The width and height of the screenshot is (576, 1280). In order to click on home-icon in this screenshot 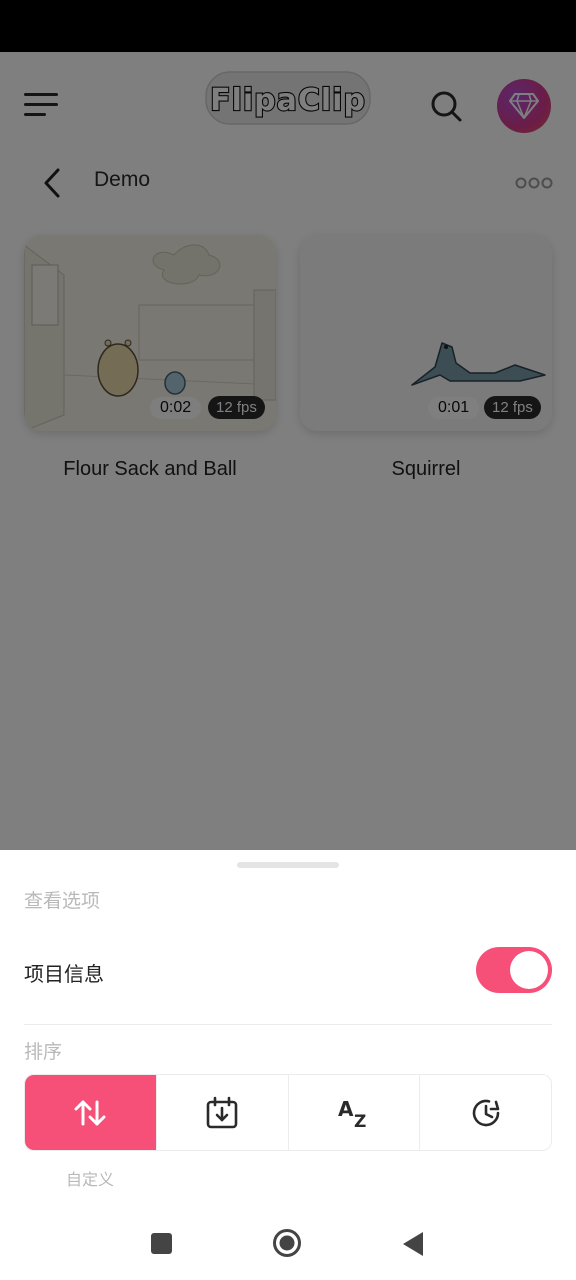, I will do `click(287, 1243)`.